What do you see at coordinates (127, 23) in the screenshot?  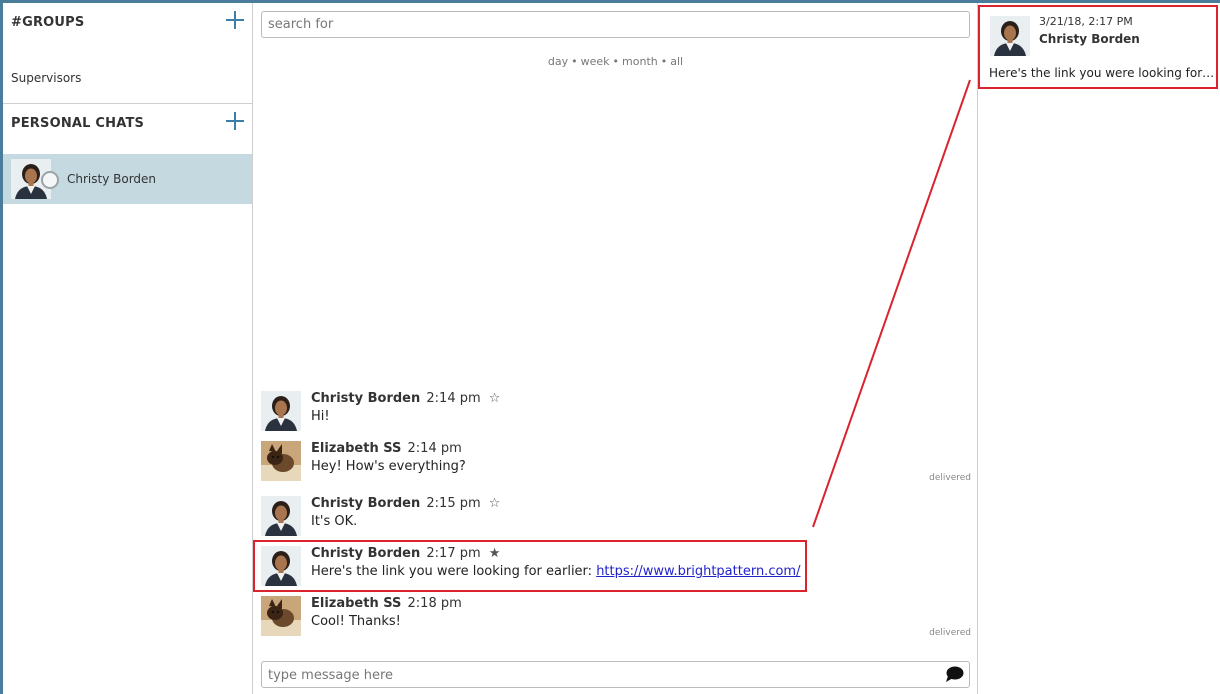 I see `groups-header: #GROUPS` at bounding box center [127, 23].